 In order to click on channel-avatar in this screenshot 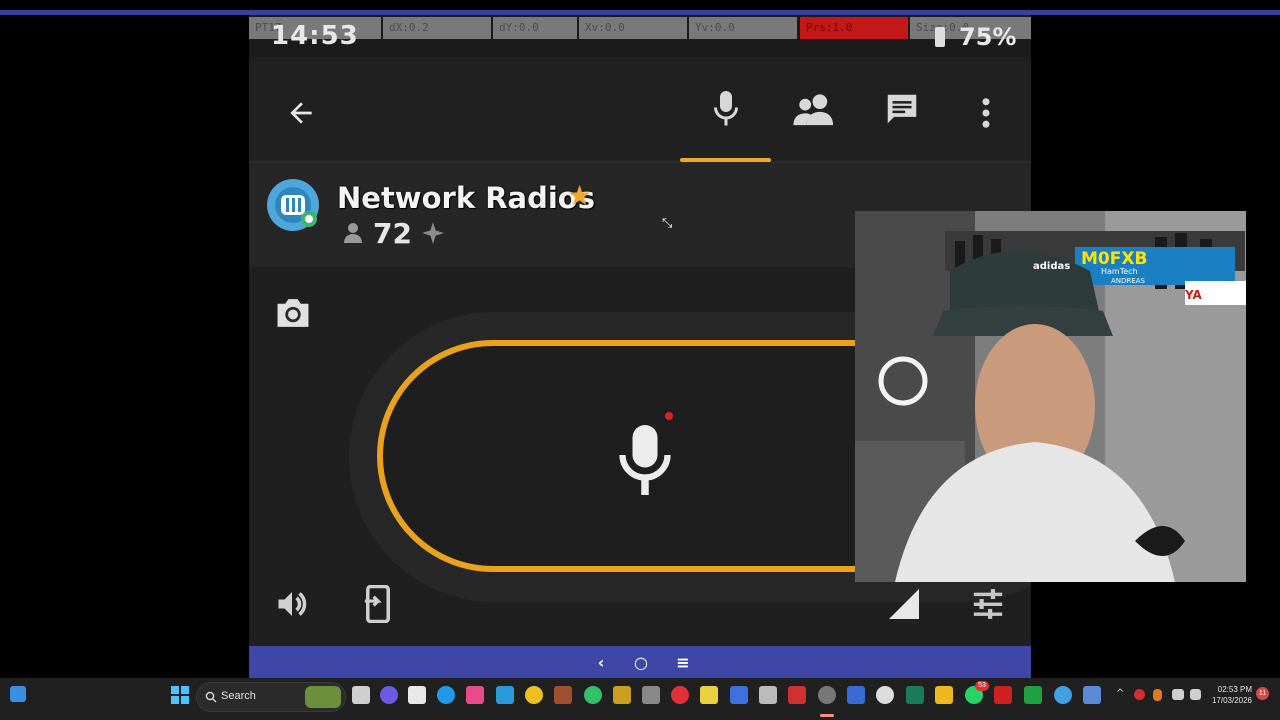, I will do `click(293, 205)`.